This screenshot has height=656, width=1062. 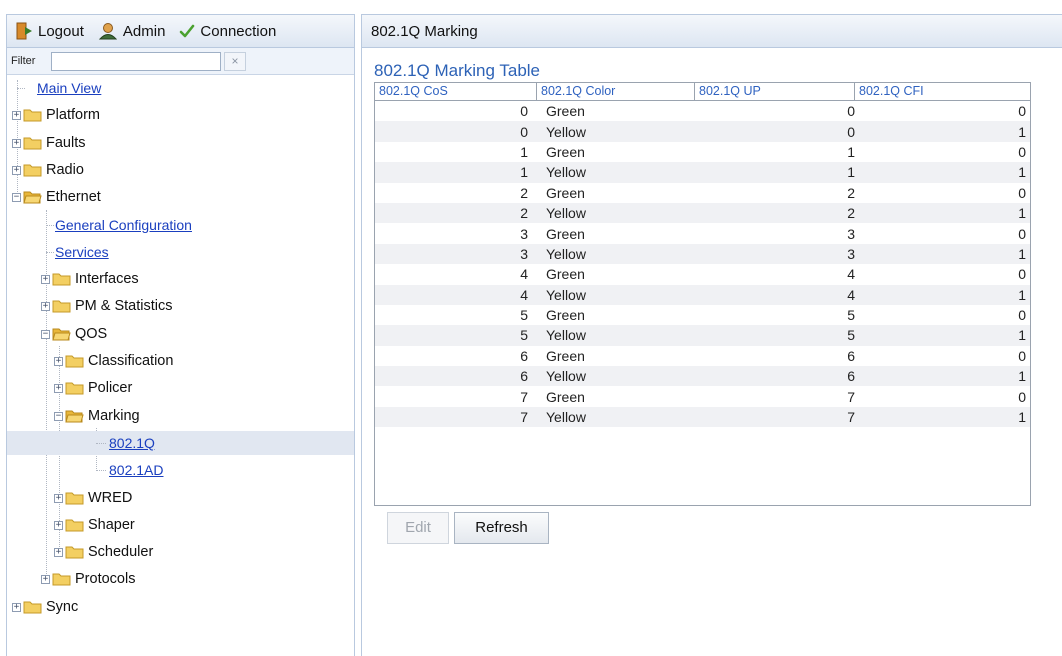 I want to click on table-row: 7 Yellow 7 1, so click(x=702, y=417).